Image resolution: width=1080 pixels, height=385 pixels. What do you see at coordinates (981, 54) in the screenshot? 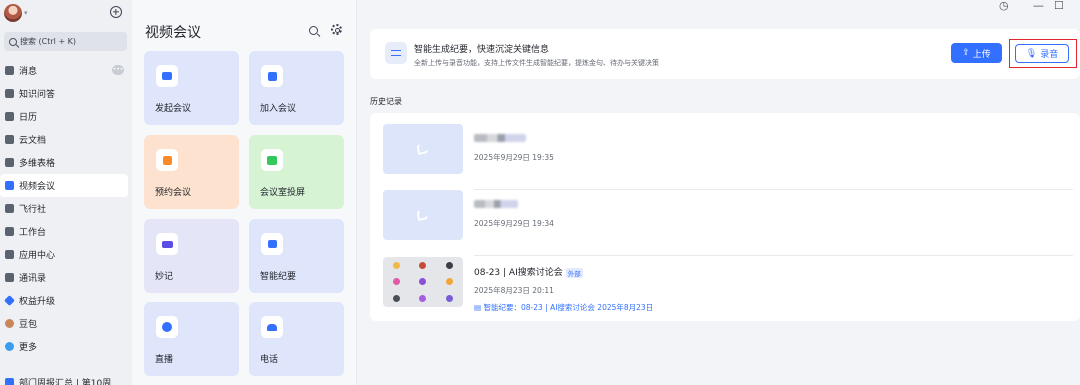
I see `upload-label: 上传` at bounding box center [981, 54].